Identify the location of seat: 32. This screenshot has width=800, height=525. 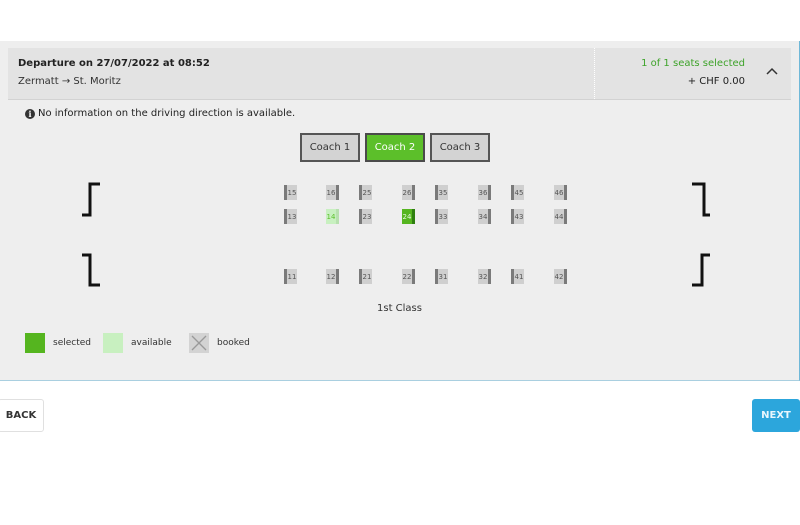
(484, 276).